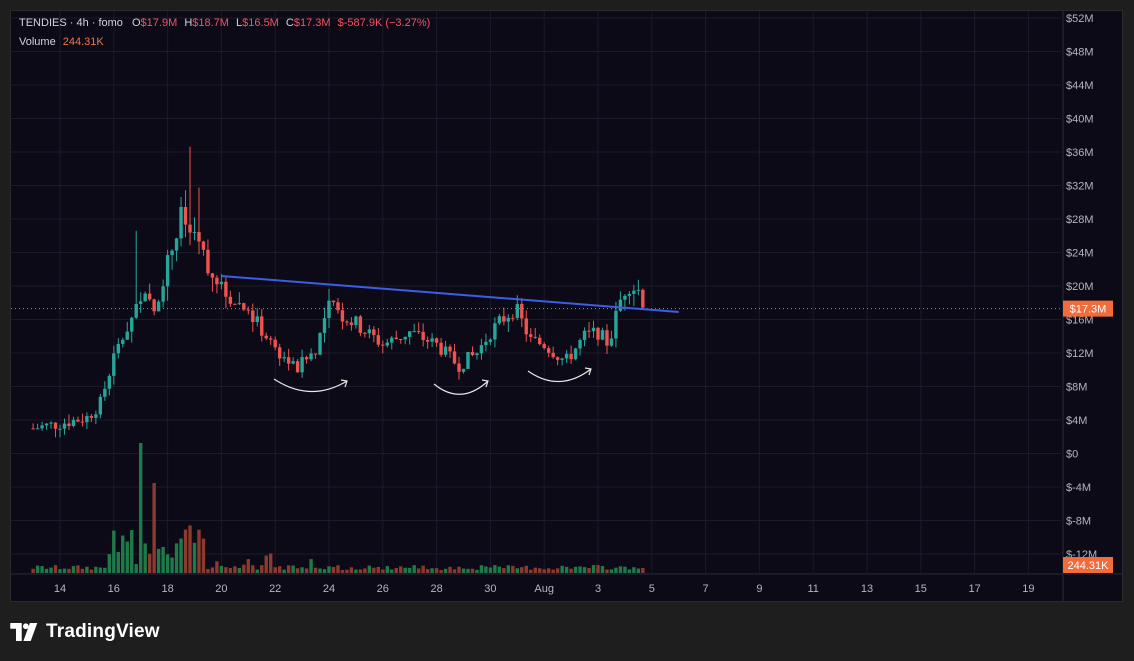 This screenshot has width=1134, height=661. What do you see at coordinates (37, 42) in the screenshot?
I see `volume-label: Volume` at bounding box center [37, 42].